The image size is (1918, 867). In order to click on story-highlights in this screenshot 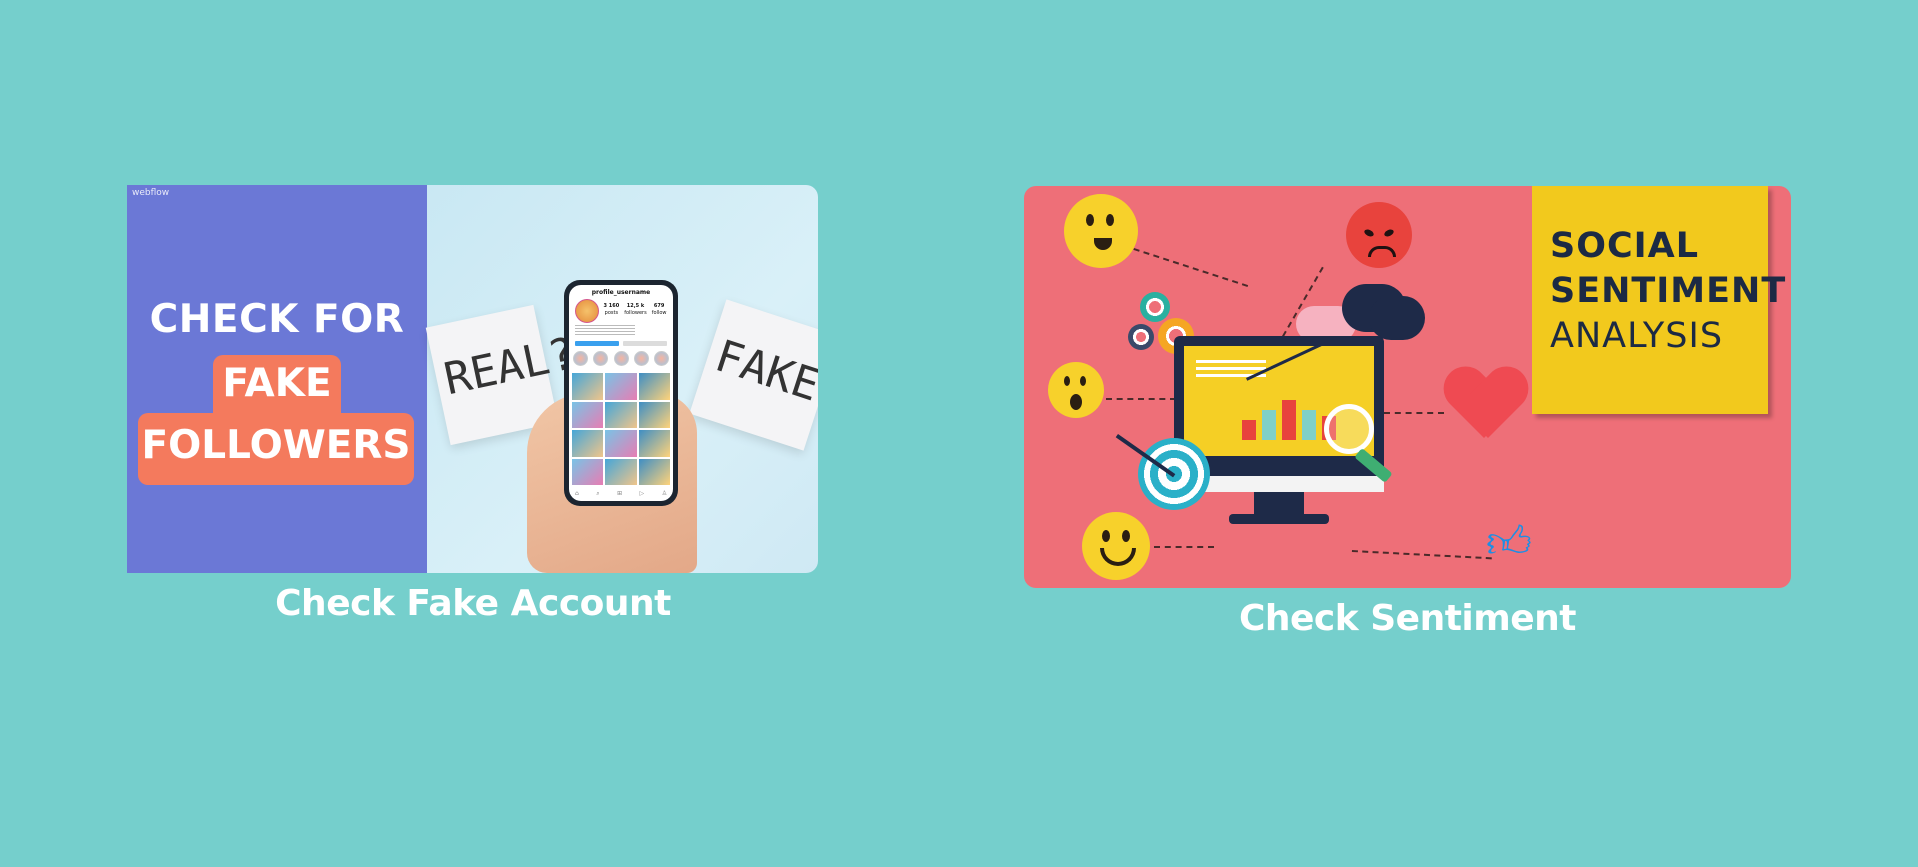, I will do `click(621, 358)`.